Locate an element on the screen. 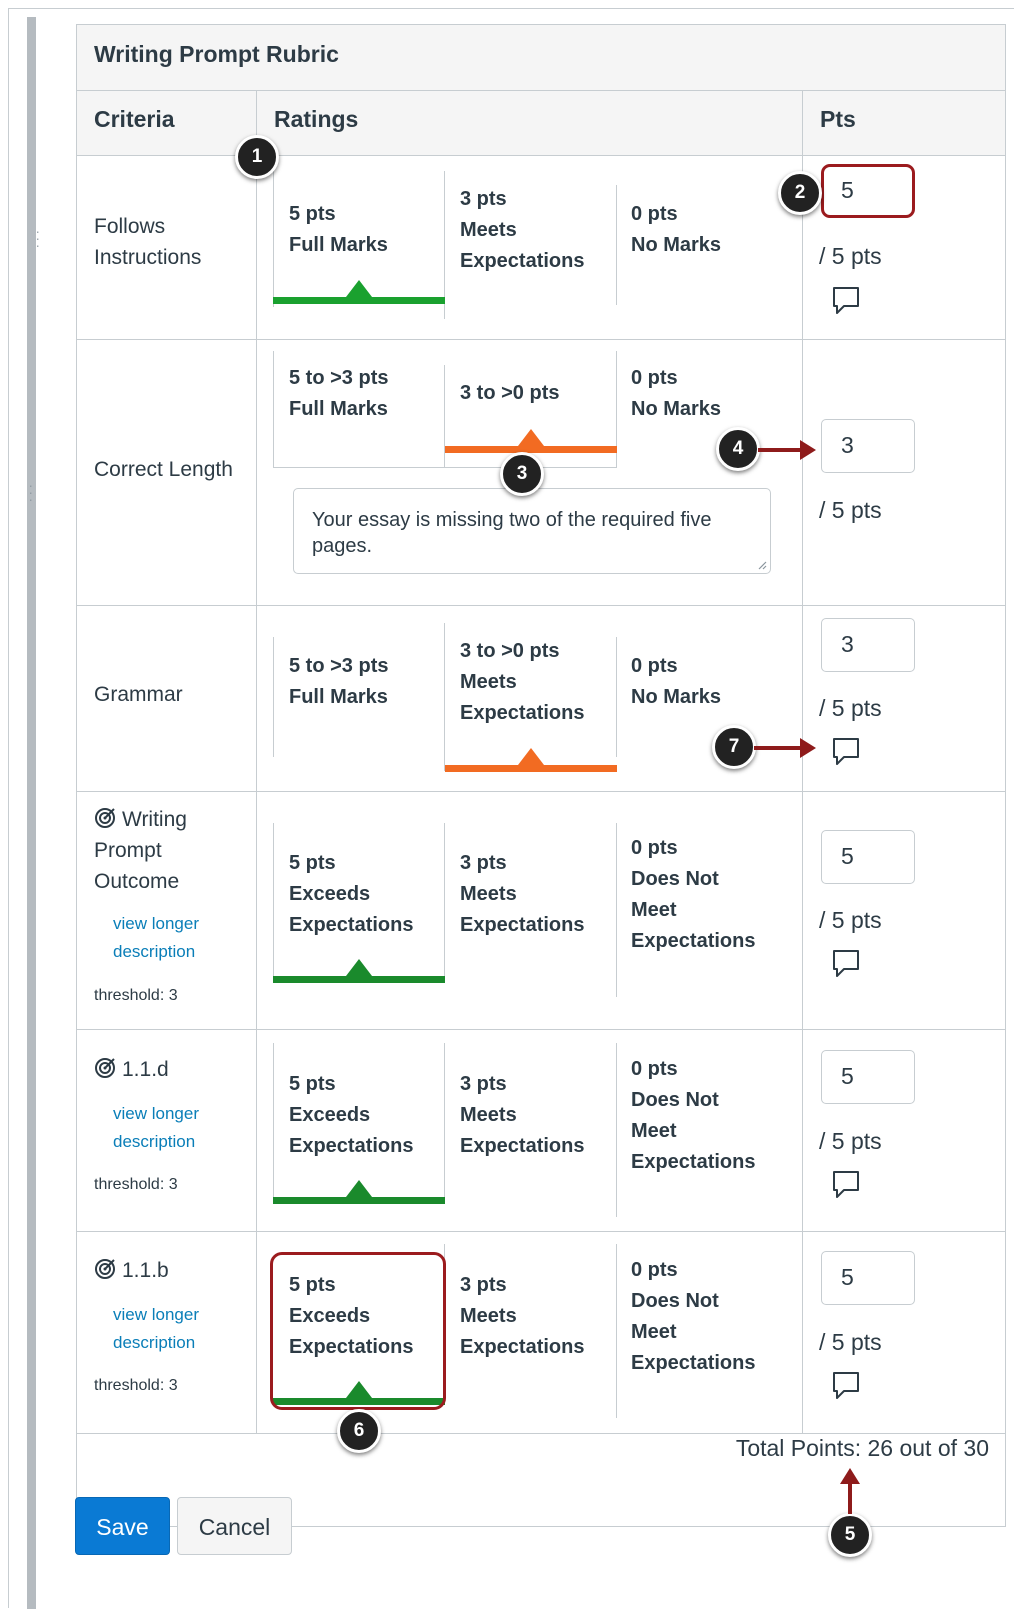 This screenshot has height=1616, width=1023. criterion-name: 1.1.d is located at coordinates (131, 1069).